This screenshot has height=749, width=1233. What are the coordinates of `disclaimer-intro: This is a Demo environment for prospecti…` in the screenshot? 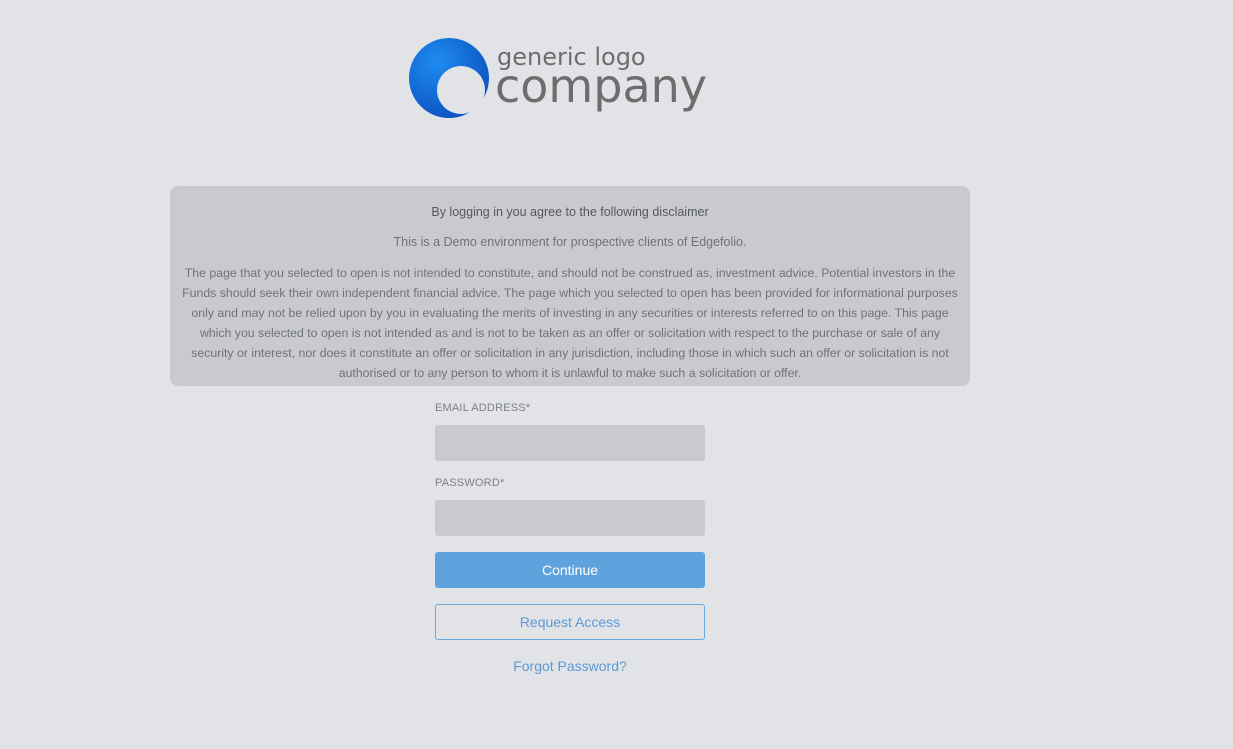 It's located at (570, 242).